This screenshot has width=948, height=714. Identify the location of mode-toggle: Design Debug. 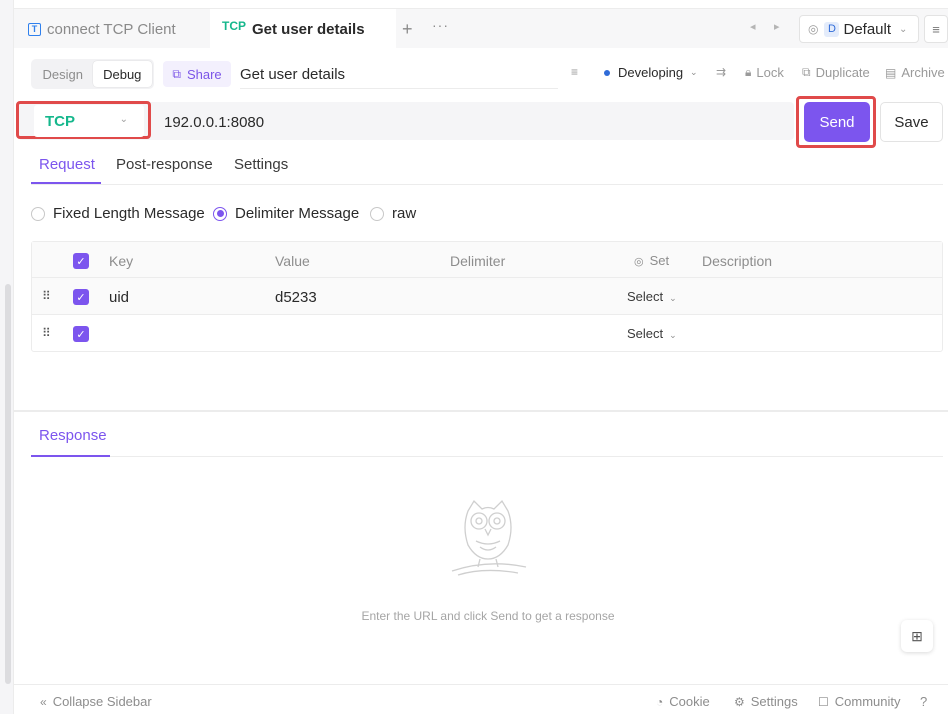
(92, 74).